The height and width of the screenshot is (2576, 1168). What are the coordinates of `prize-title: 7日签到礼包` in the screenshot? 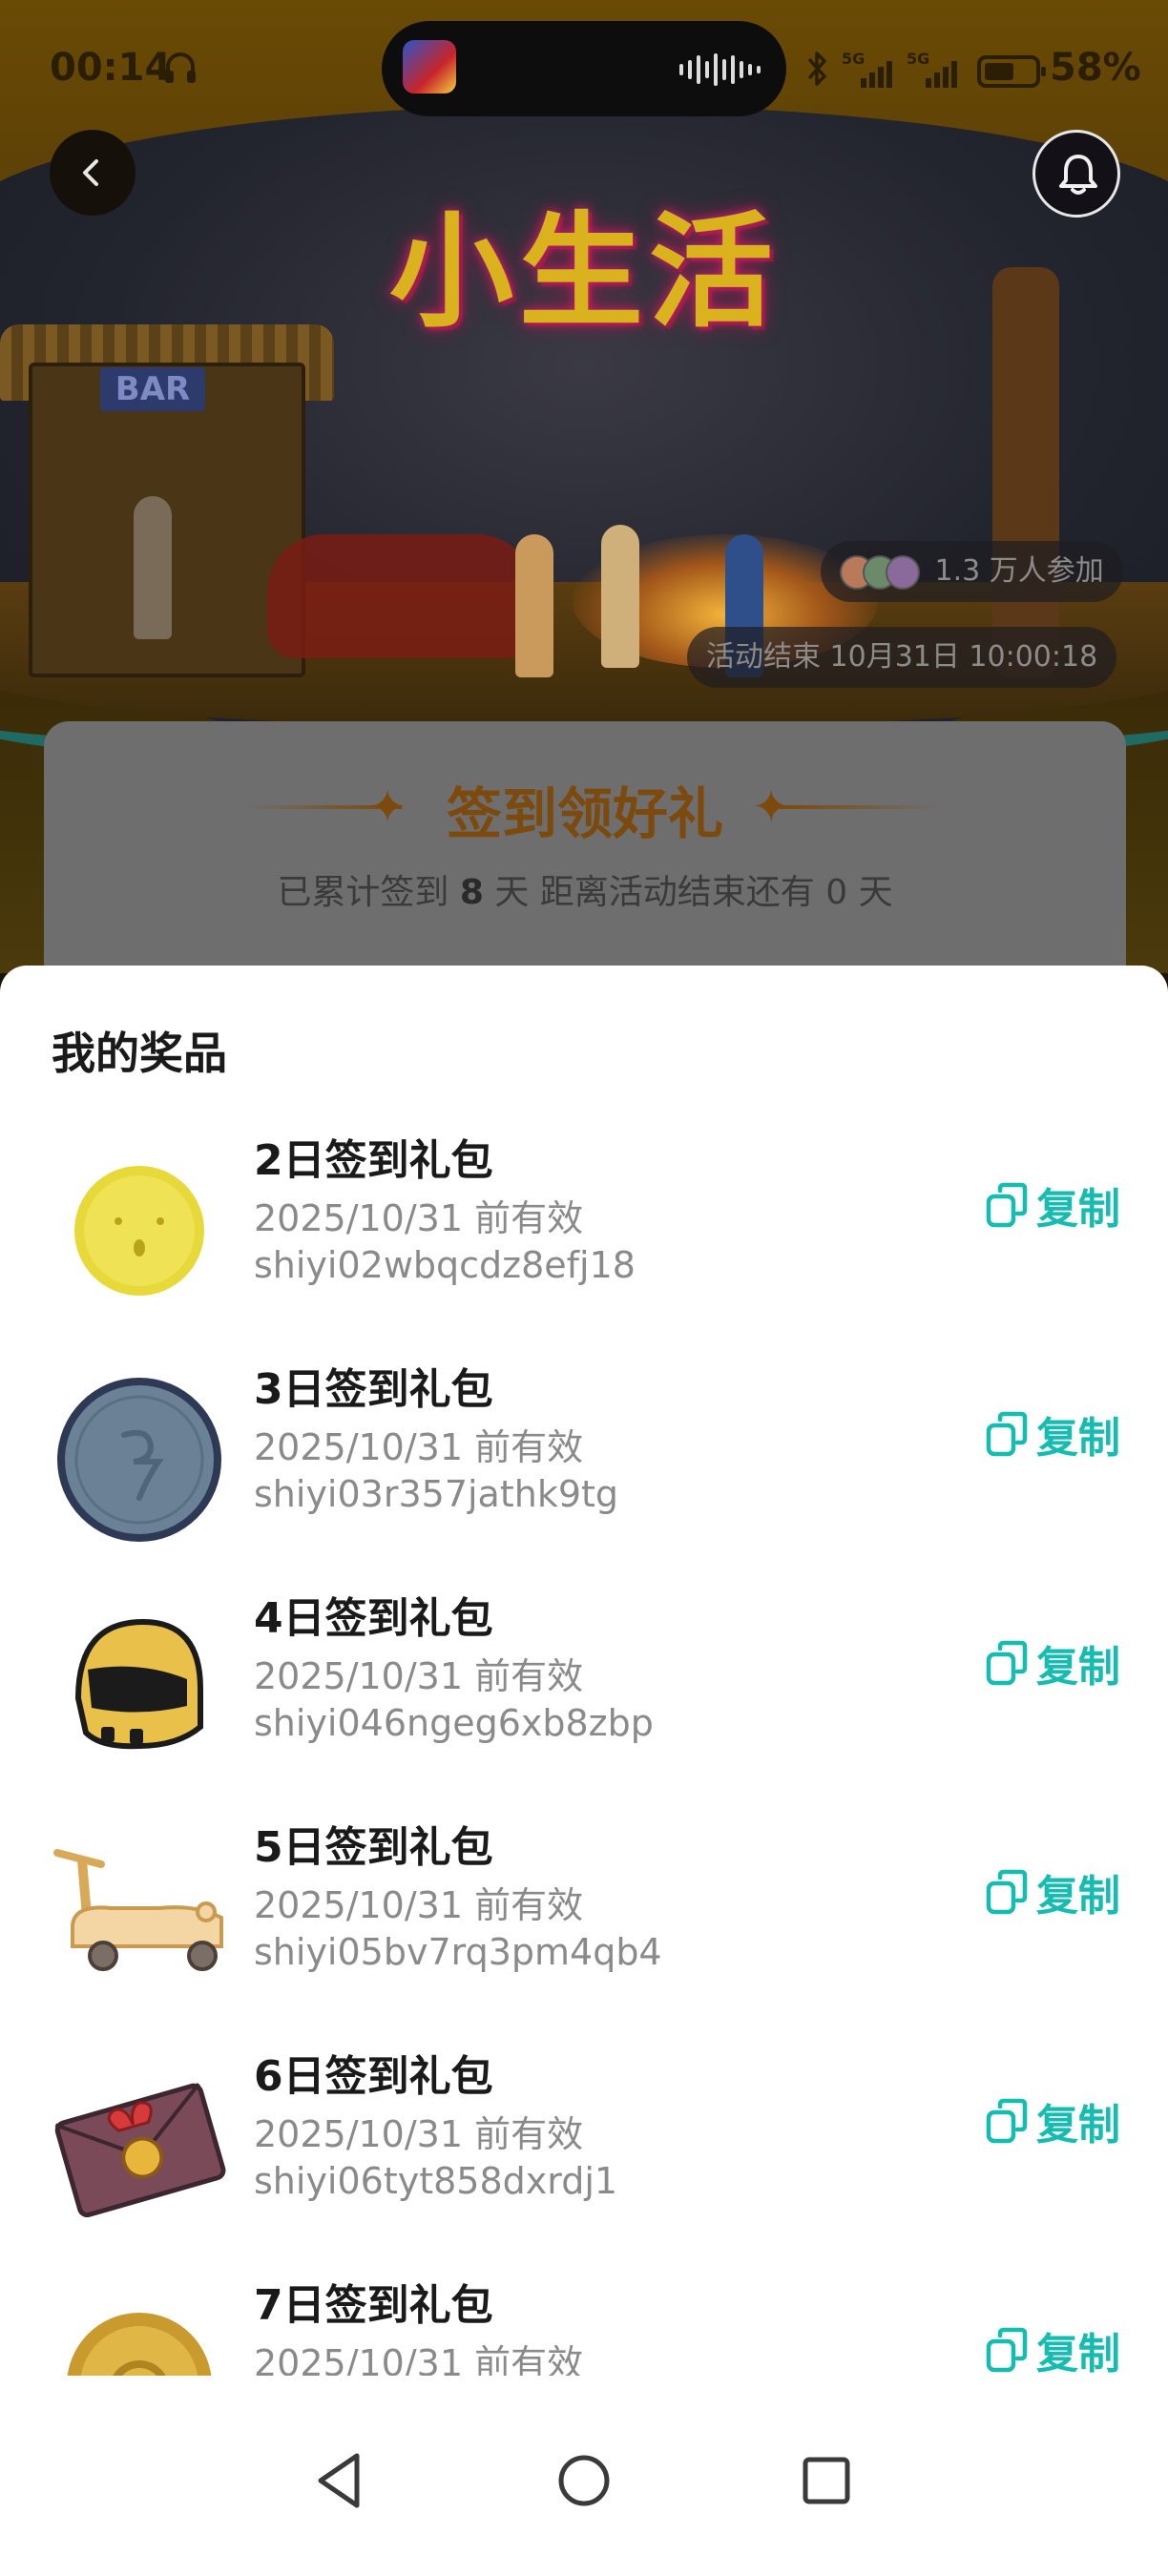 It's located at (373, 2305).